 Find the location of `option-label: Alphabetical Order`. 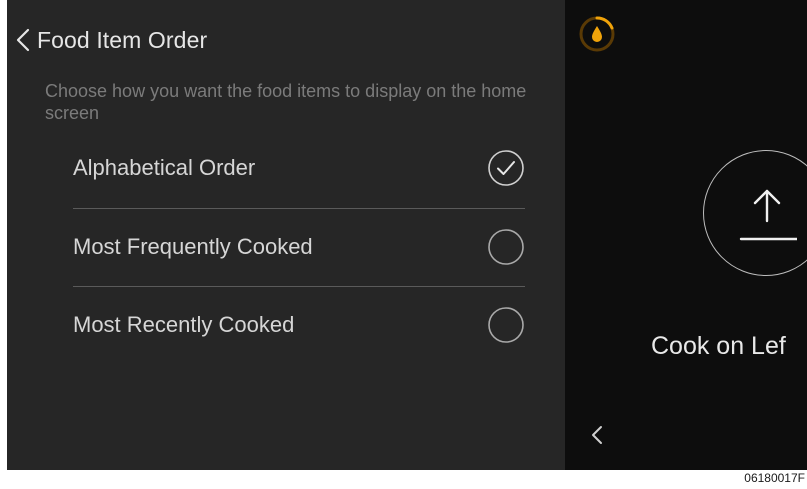

option-label: Alphabetical Order is located at coordinates (164, 167).